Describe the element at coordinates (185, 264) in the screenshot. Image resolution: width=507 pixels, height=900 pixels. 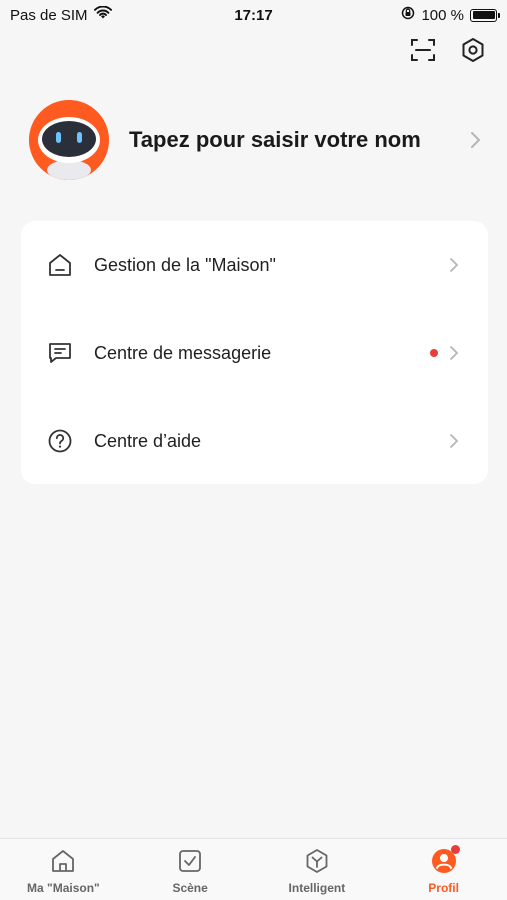
I see `menu-label: Gestion de la "Maison"` at that location.